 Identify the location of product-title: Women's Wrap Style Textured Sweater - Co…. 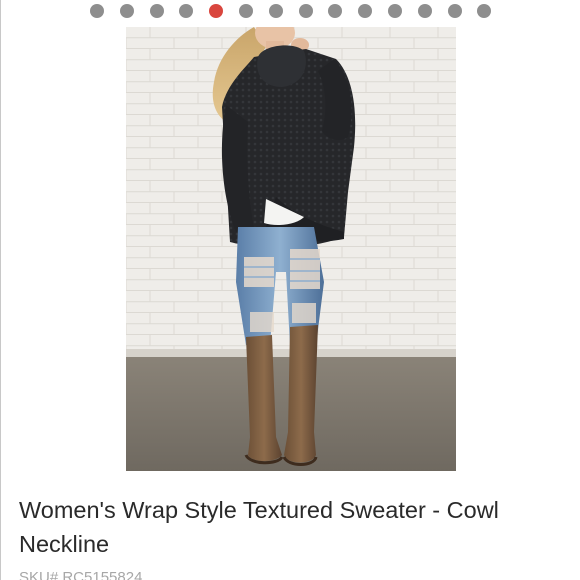
(259, 527).